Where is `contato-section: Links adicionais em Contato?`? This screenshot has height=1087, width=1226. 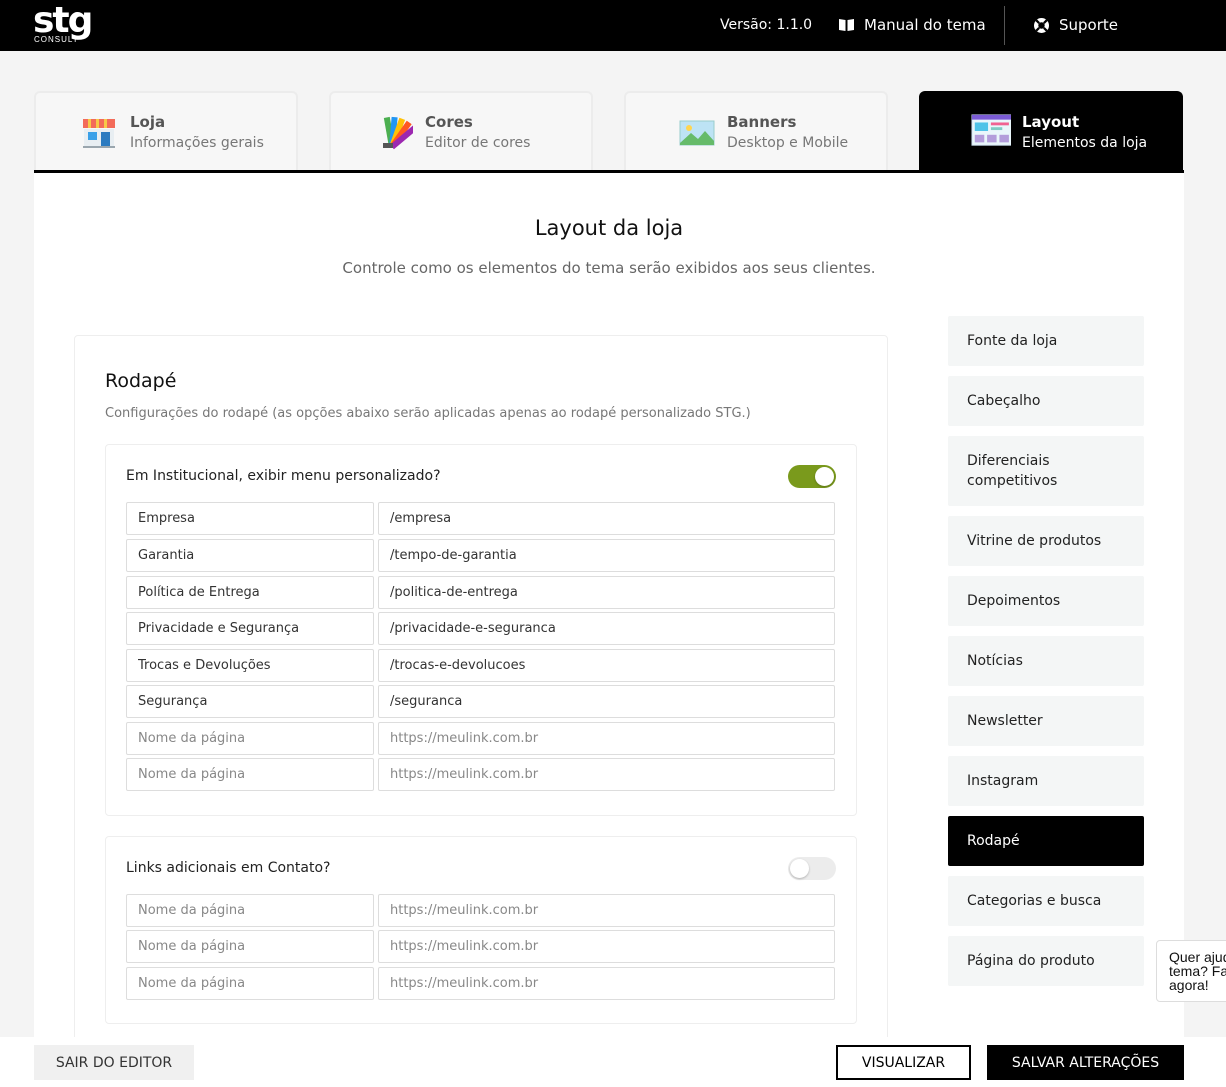 contato-section: Links adicionais em Contato? is located at coordinates (481, 930).